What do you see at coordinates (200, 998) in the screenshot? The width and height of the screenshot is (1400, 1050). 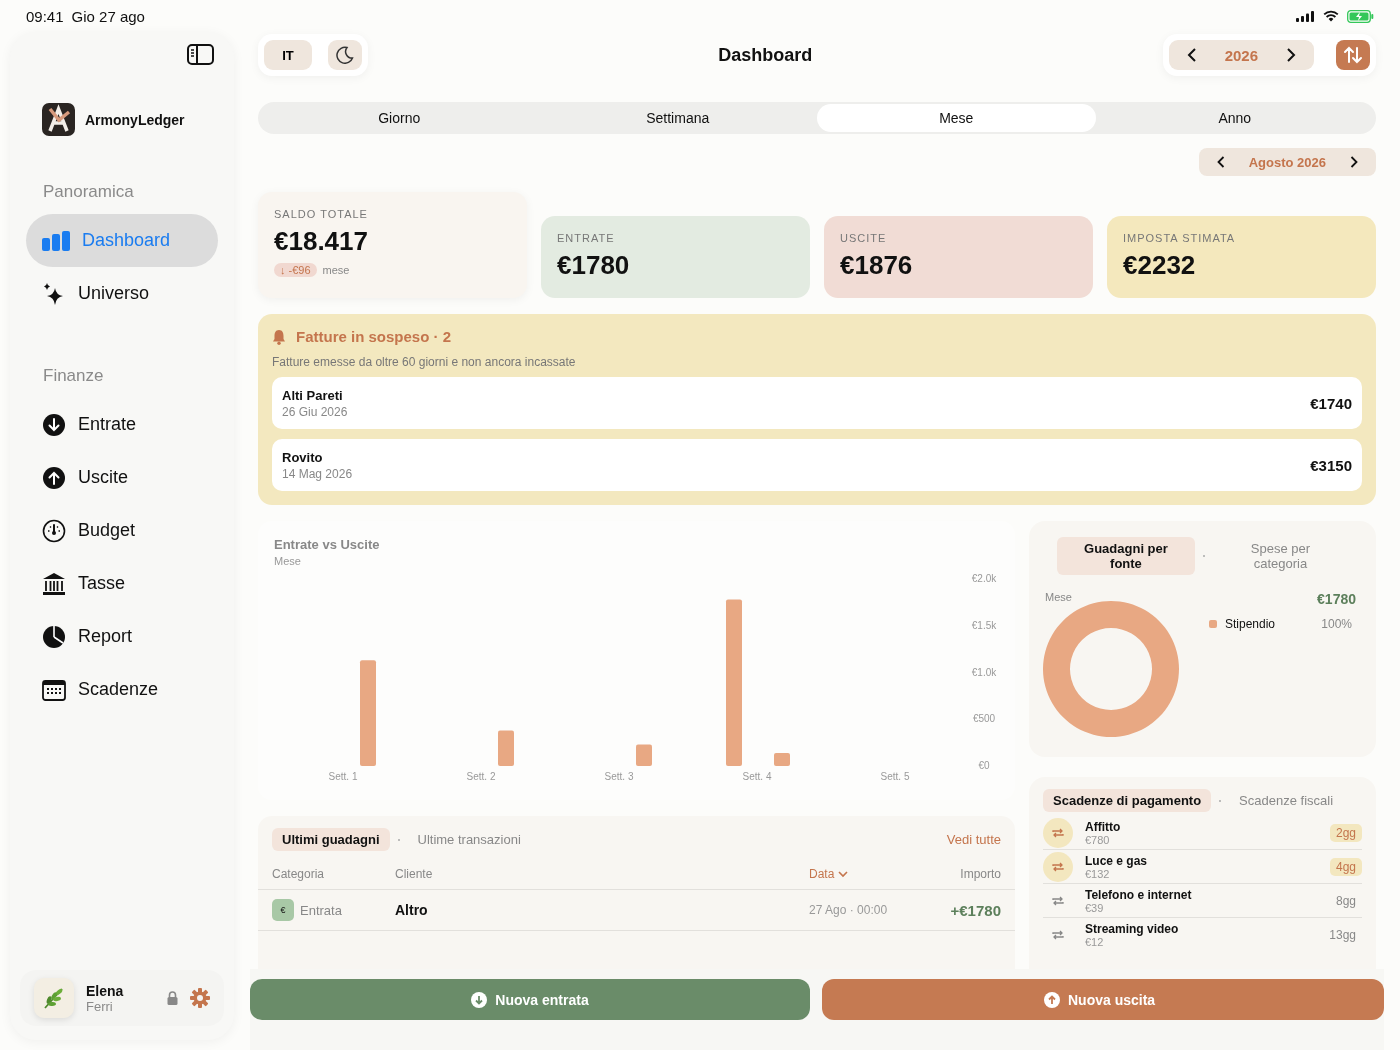 I see `settings-icon` at bounding box center [200, 998].